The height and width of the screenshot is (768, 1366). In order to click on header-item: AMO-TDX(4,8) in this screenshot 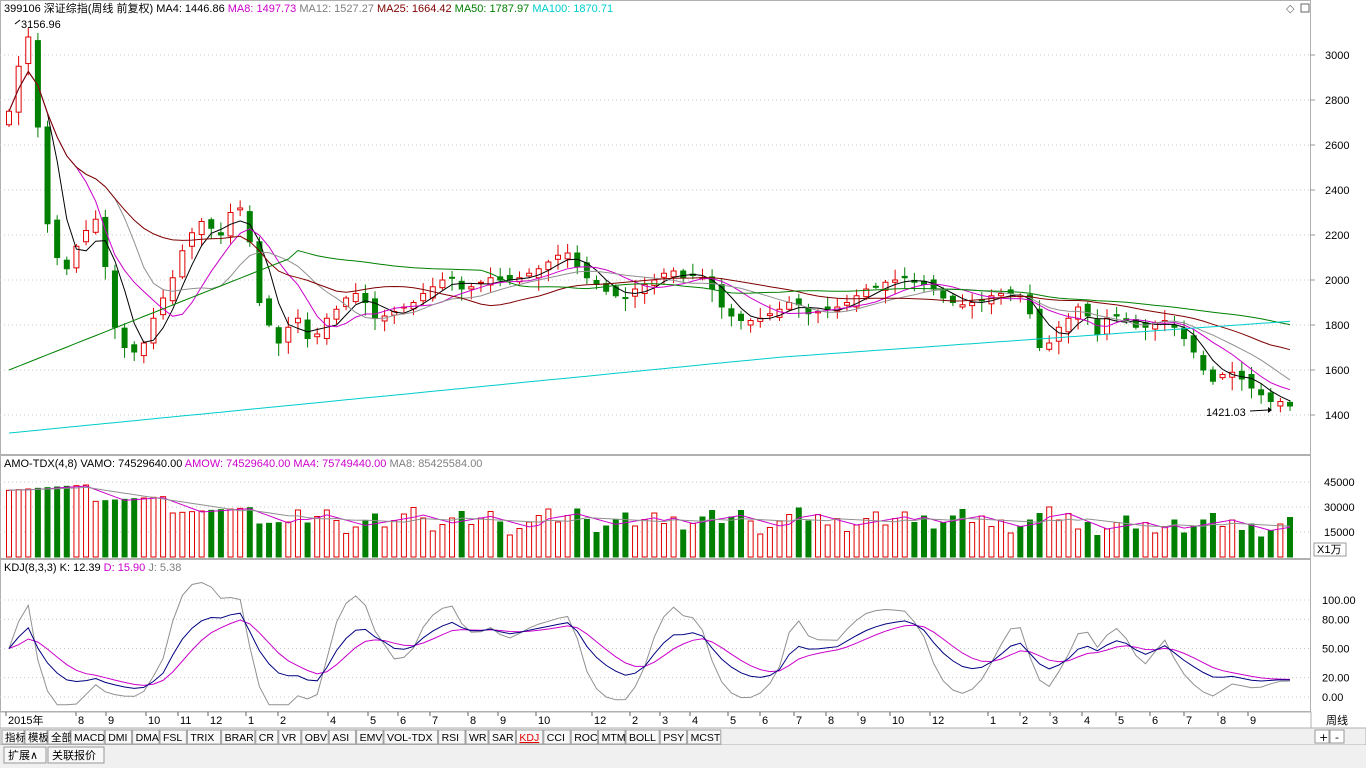, I will do `click(40, 464)`.